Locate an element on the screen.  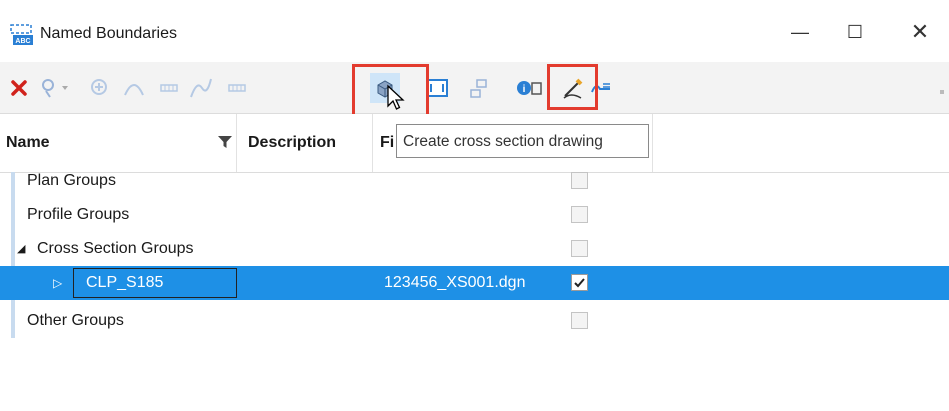
check-icon is located at coordinates (579, 283).